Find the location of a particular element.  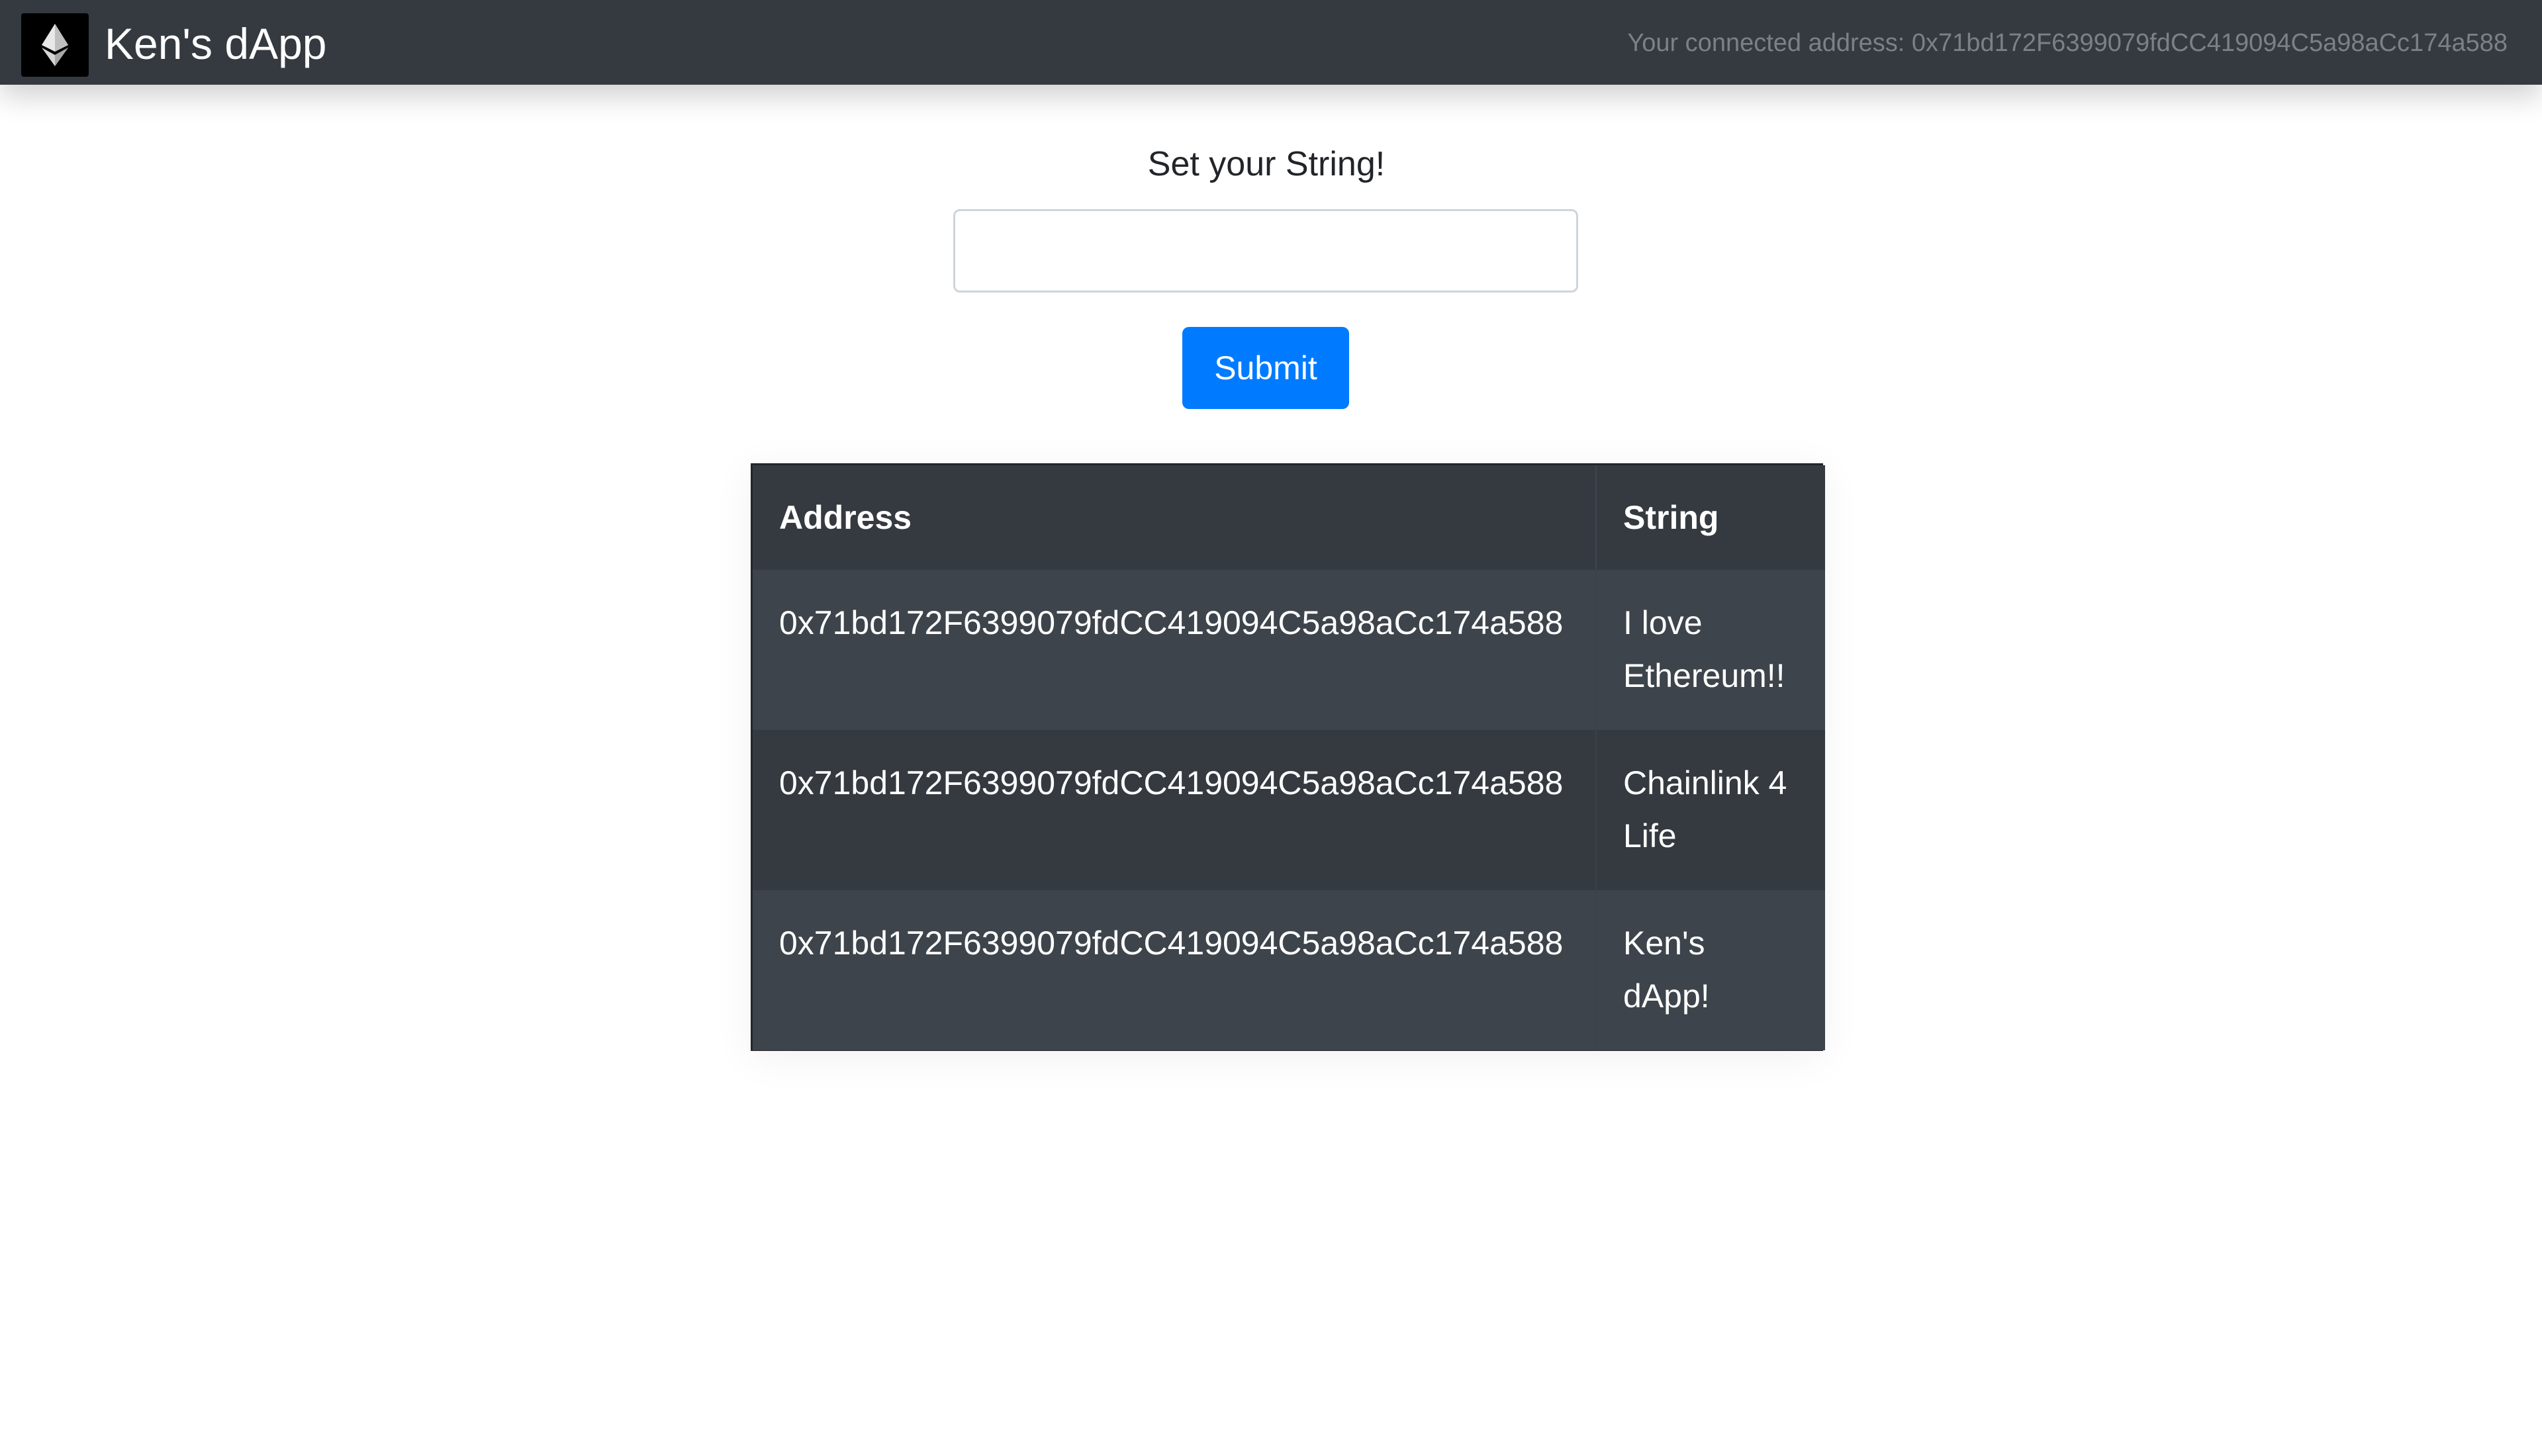

ethereum-icon is located at coordinates (55, 45).